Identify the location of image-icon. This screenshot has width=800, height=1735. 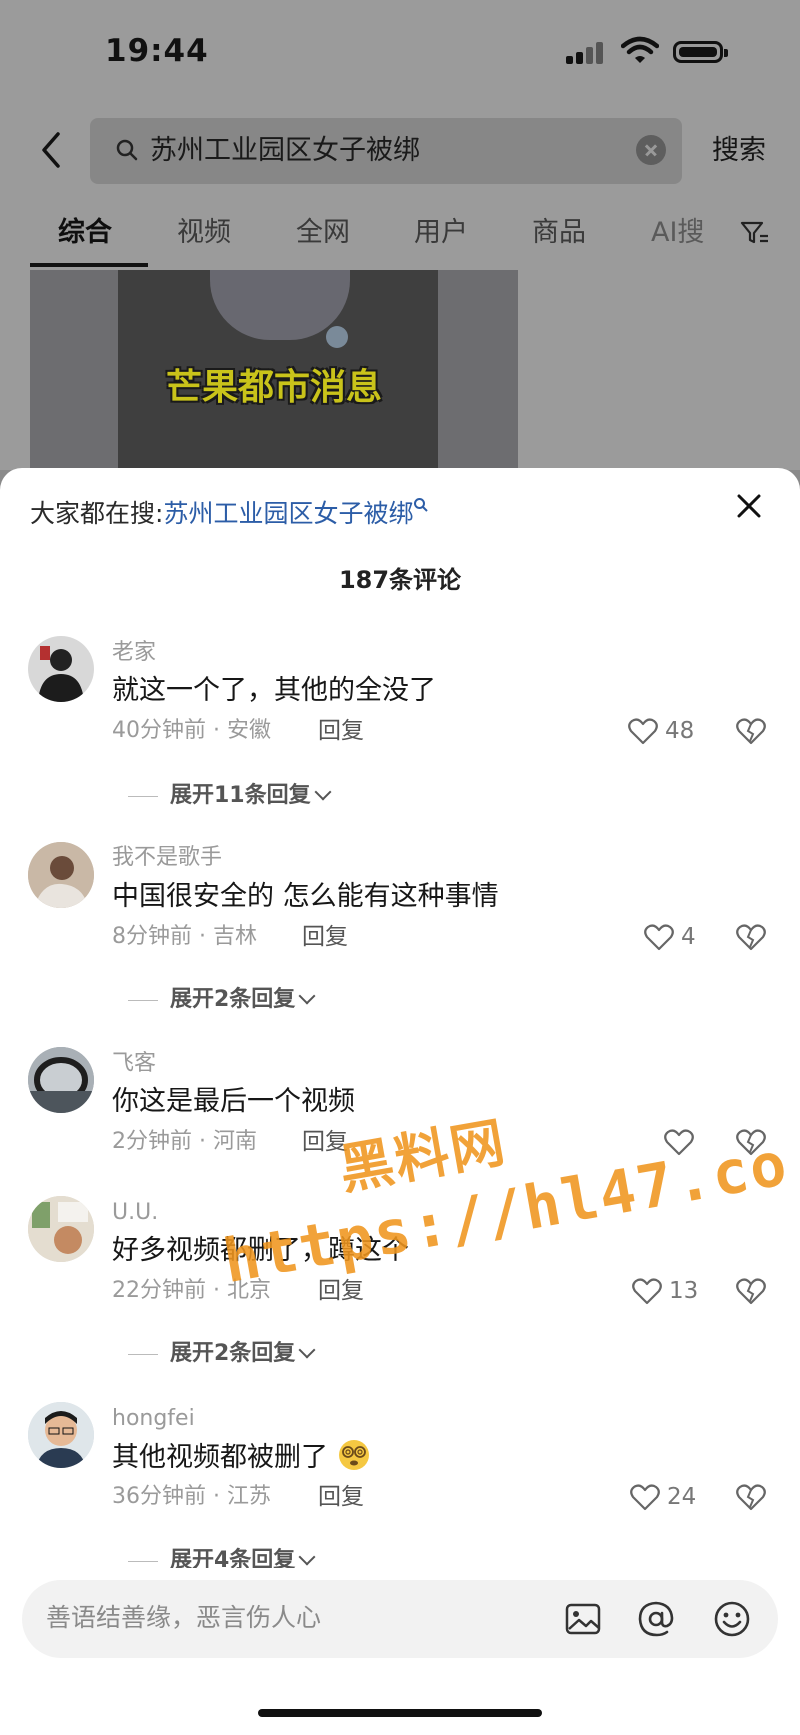
(583, 1619).